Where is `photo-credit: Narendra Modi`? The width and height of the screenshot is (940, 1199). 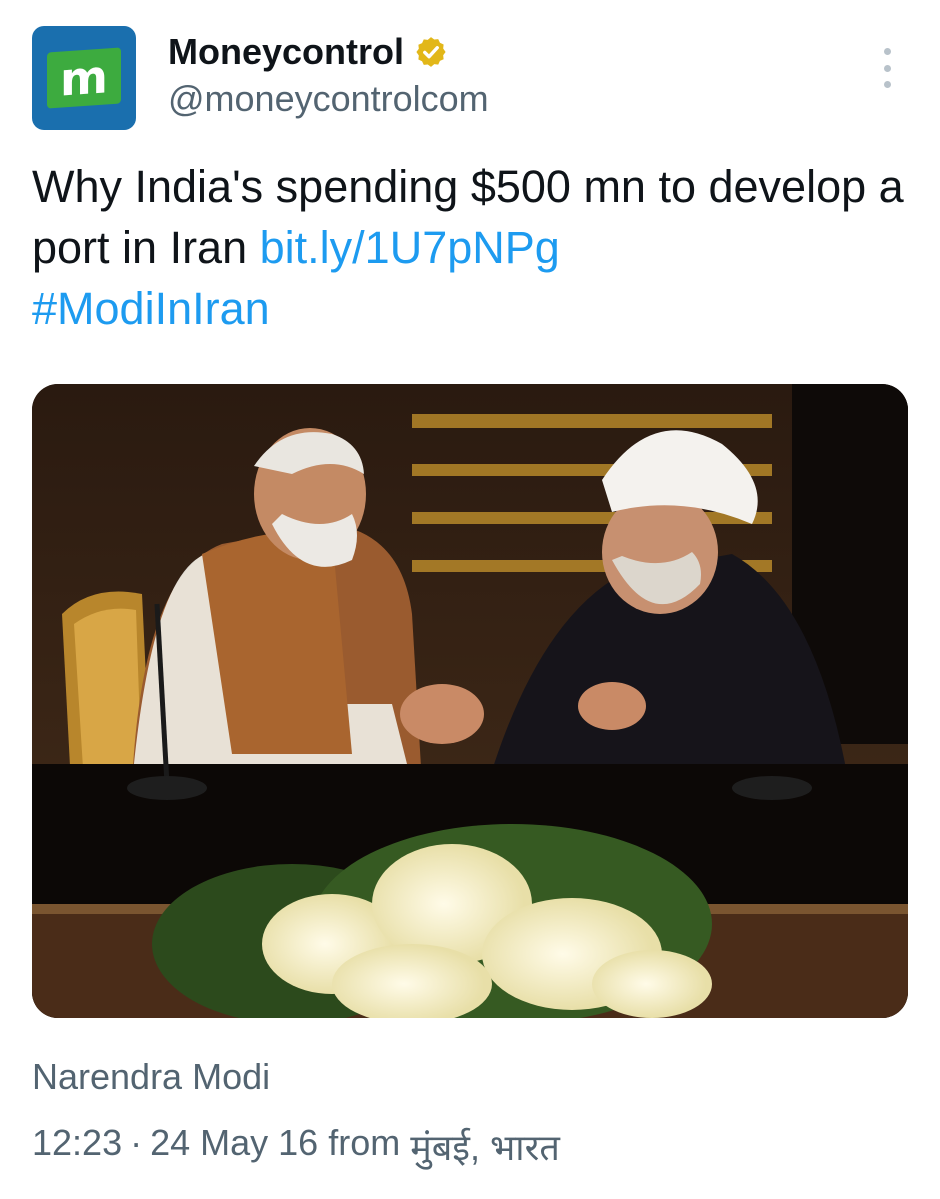
photo-credit: Narendra Modi is located at coordinates (151, 1077).